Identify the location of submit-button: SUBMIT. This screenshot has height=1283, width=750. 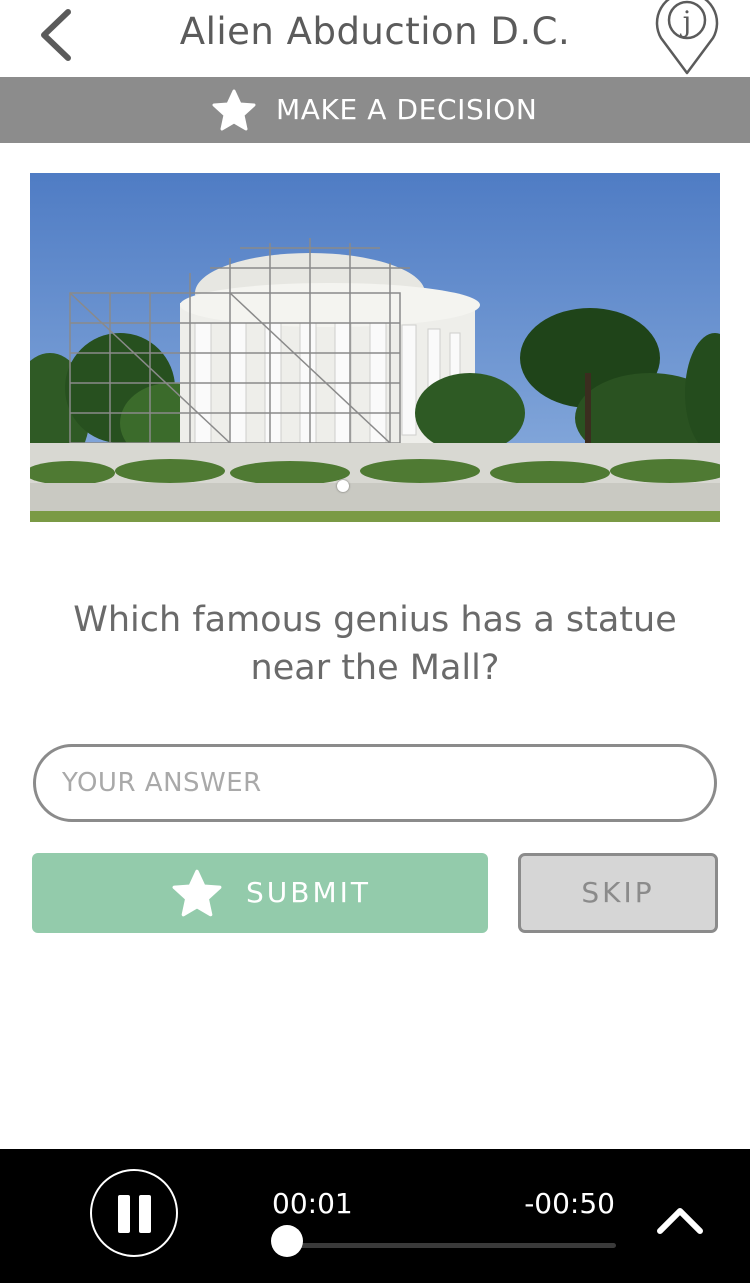
(260, 893).